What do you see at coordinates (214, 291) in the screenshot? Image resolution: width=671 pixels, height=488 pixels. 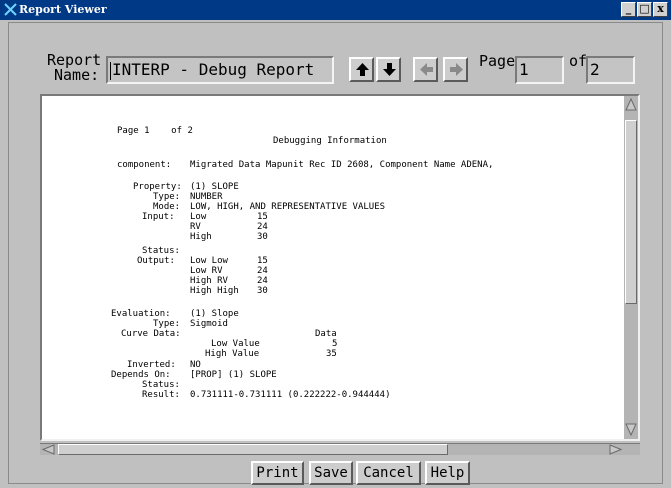 I see `output-name-3: High High` at bounding box center [214, 291].